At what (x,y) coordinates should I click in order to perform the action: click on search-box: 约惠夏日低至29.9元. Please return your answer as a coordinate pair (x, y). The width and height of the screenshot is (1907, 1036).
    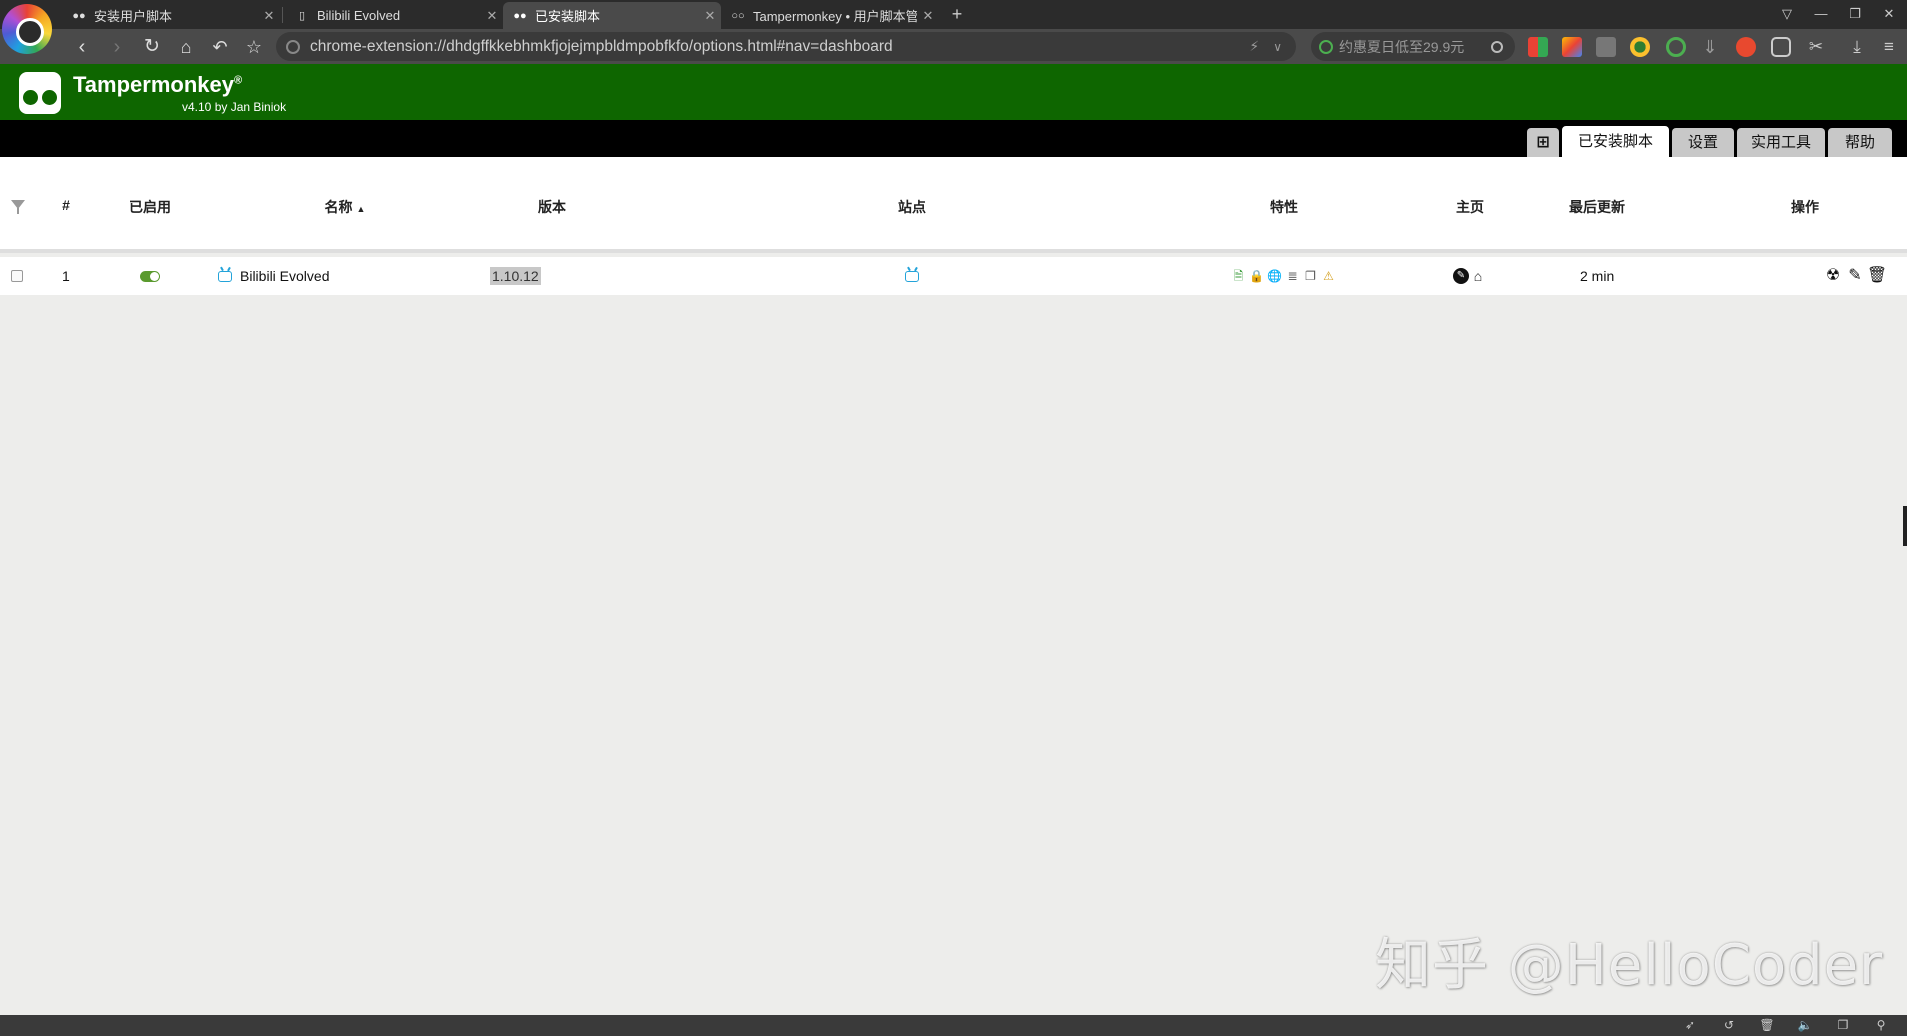
    Looking at the image, I should click on (1413, 46).